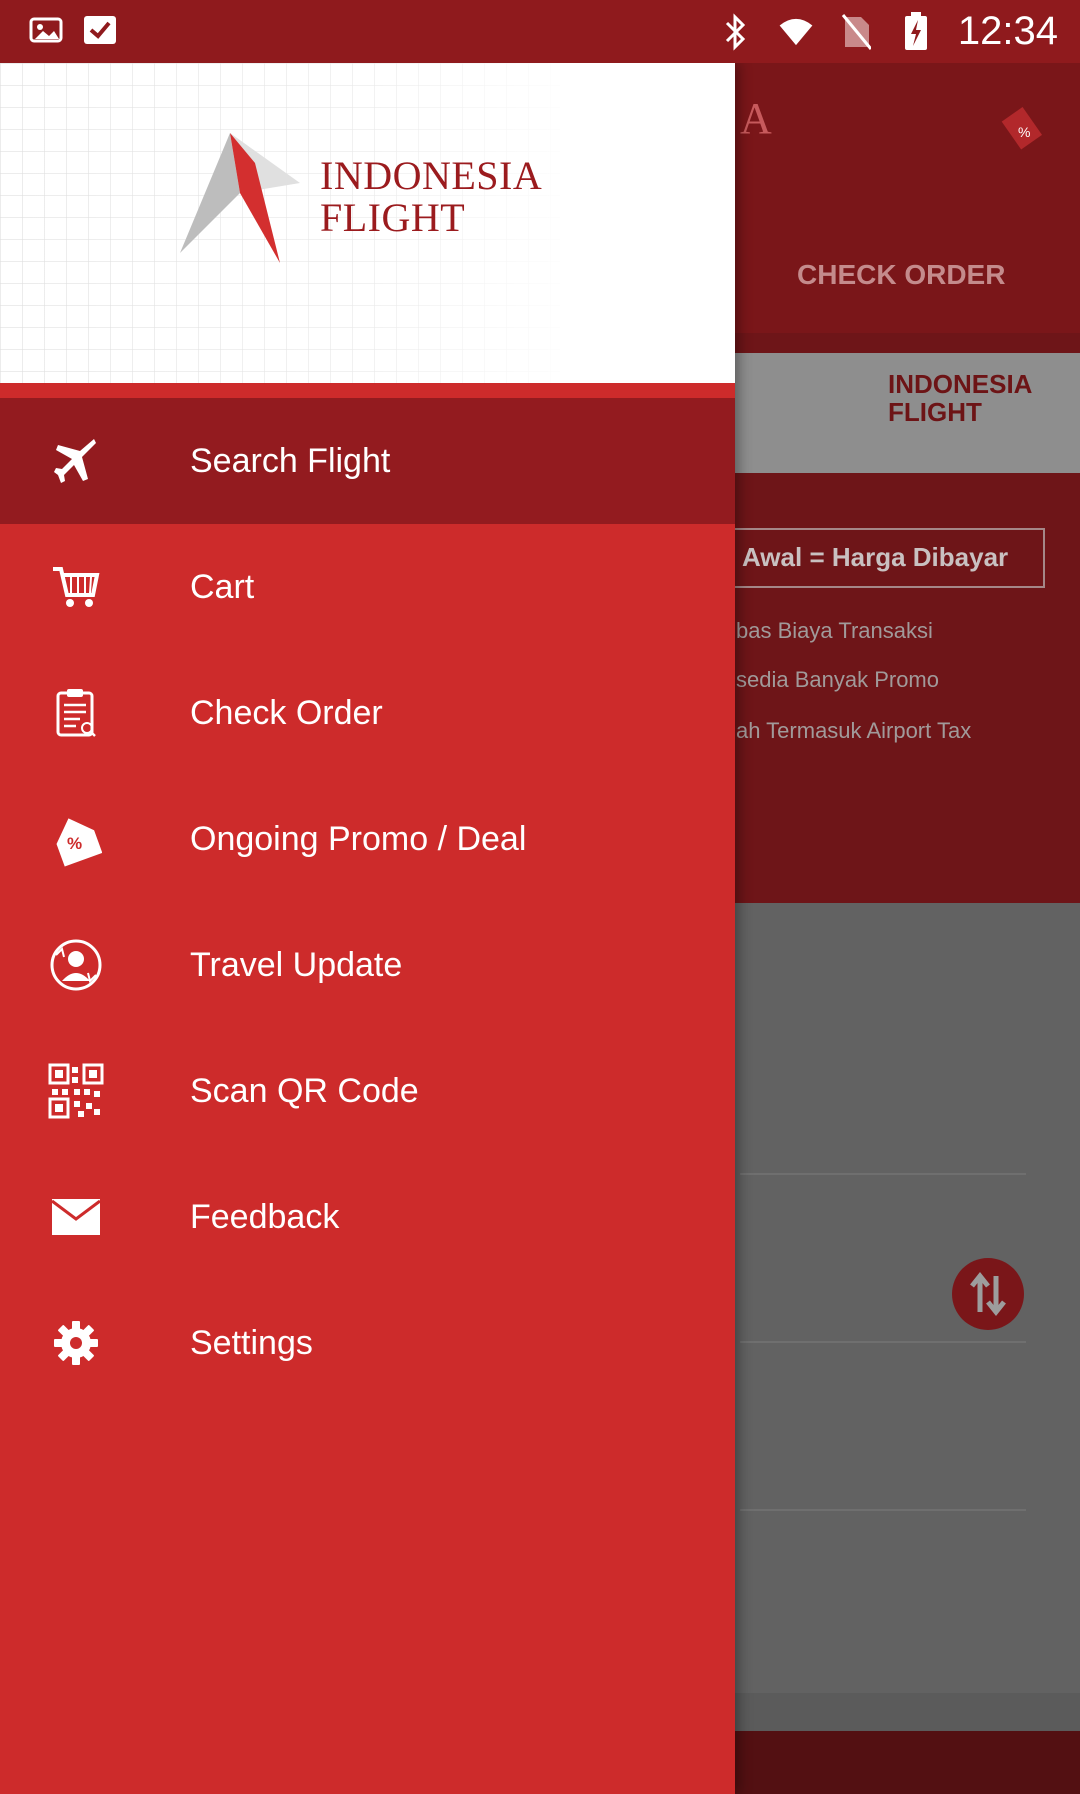 The image size is (1080, 1794). What do you see at coordinates (431, 175) in the screenshot?
I see `logo-line1: INDONESIA` at bounding box center [431, 175].